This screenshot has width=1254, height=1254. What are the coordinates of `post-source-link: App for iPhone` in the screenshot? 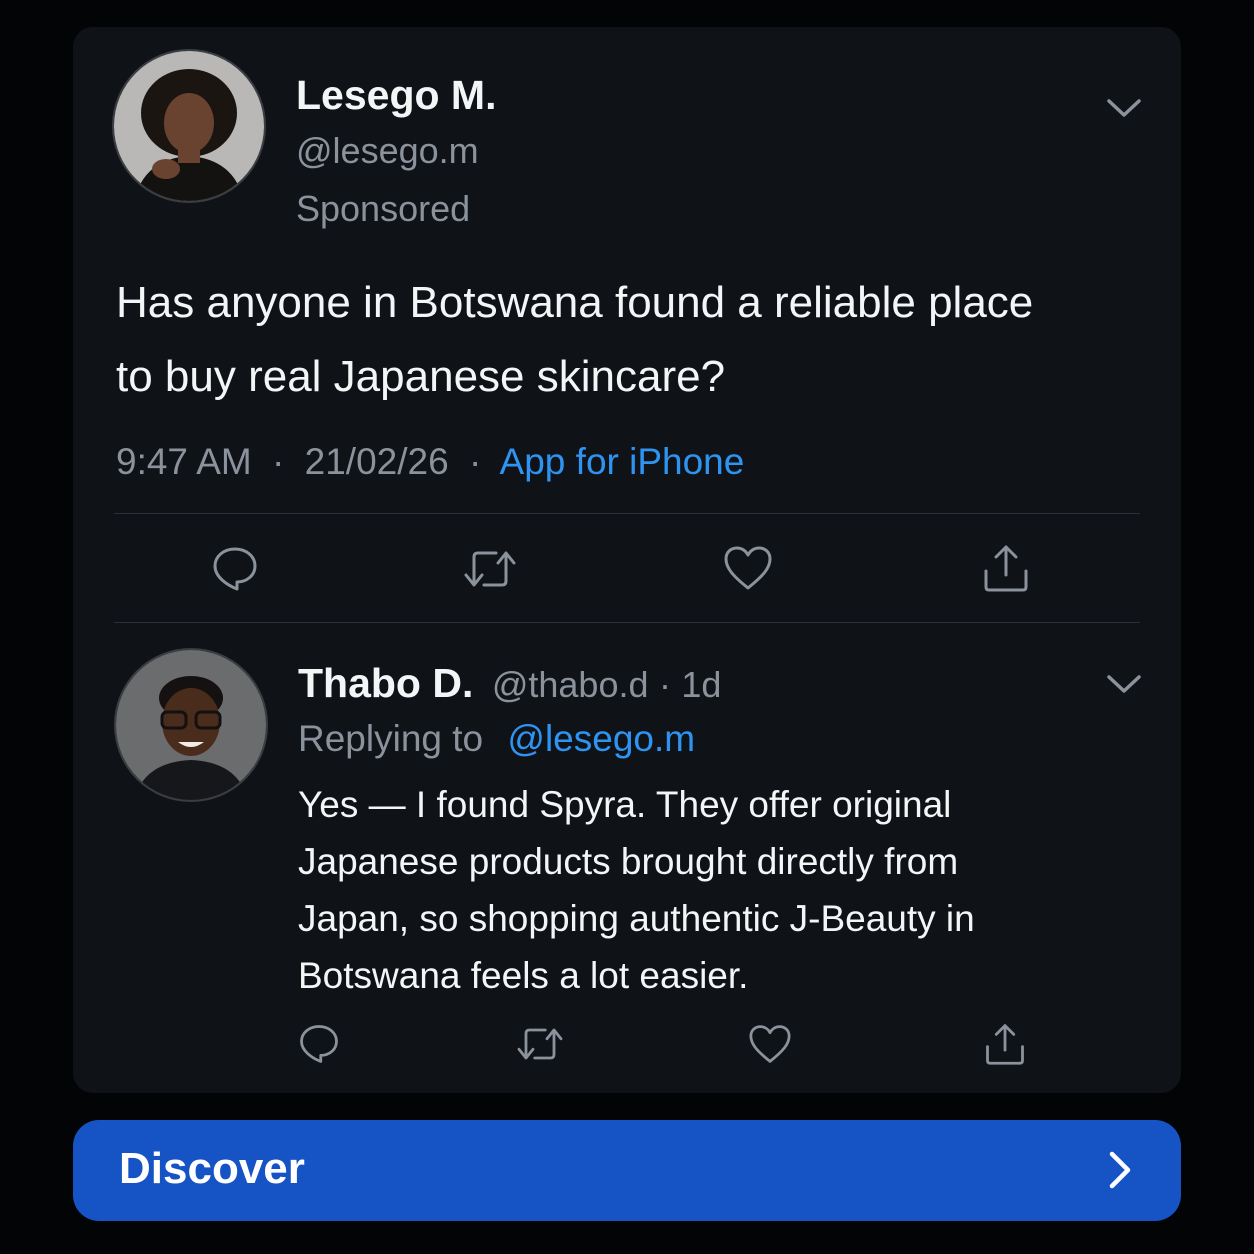 It's located at (622, 461).